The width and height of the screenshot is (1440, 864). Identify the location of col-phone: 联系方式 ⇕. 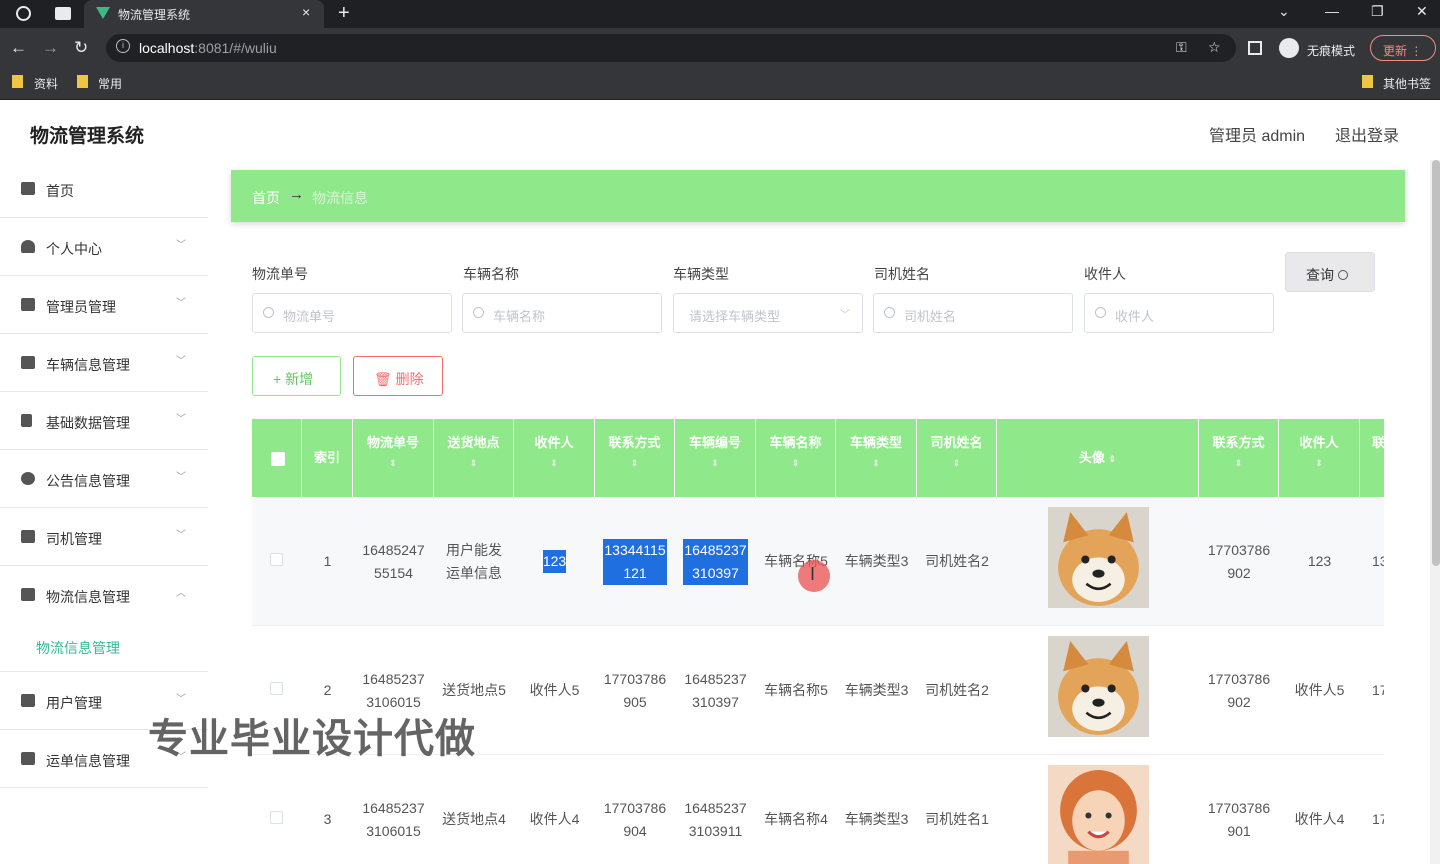
(635, 458).